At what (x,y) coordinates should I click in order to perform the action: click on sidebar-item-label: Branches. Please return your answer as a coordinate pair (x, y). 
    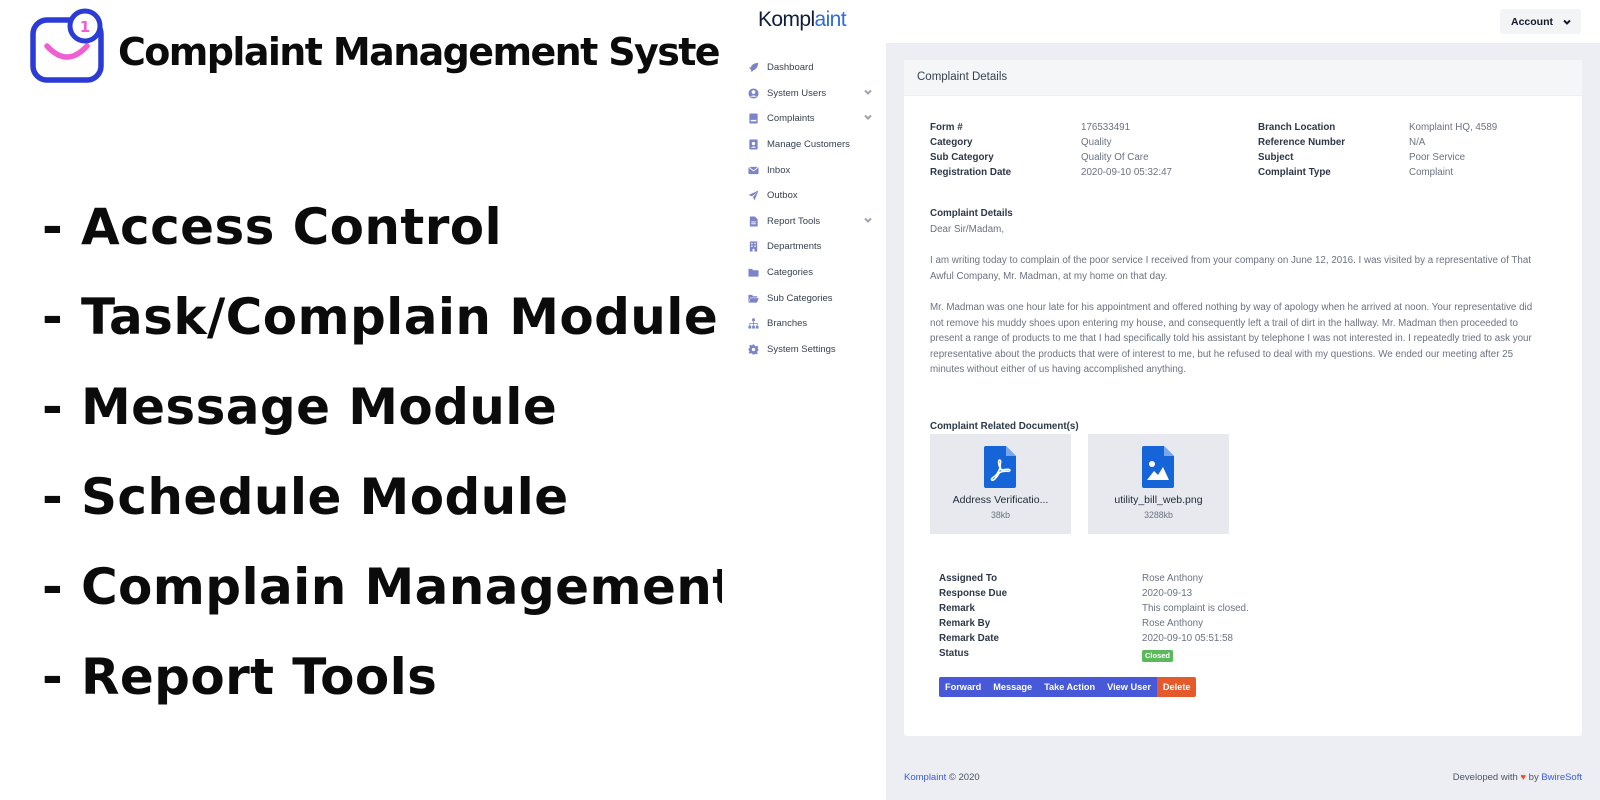
    Looking at the image, I should click on (787, 324).